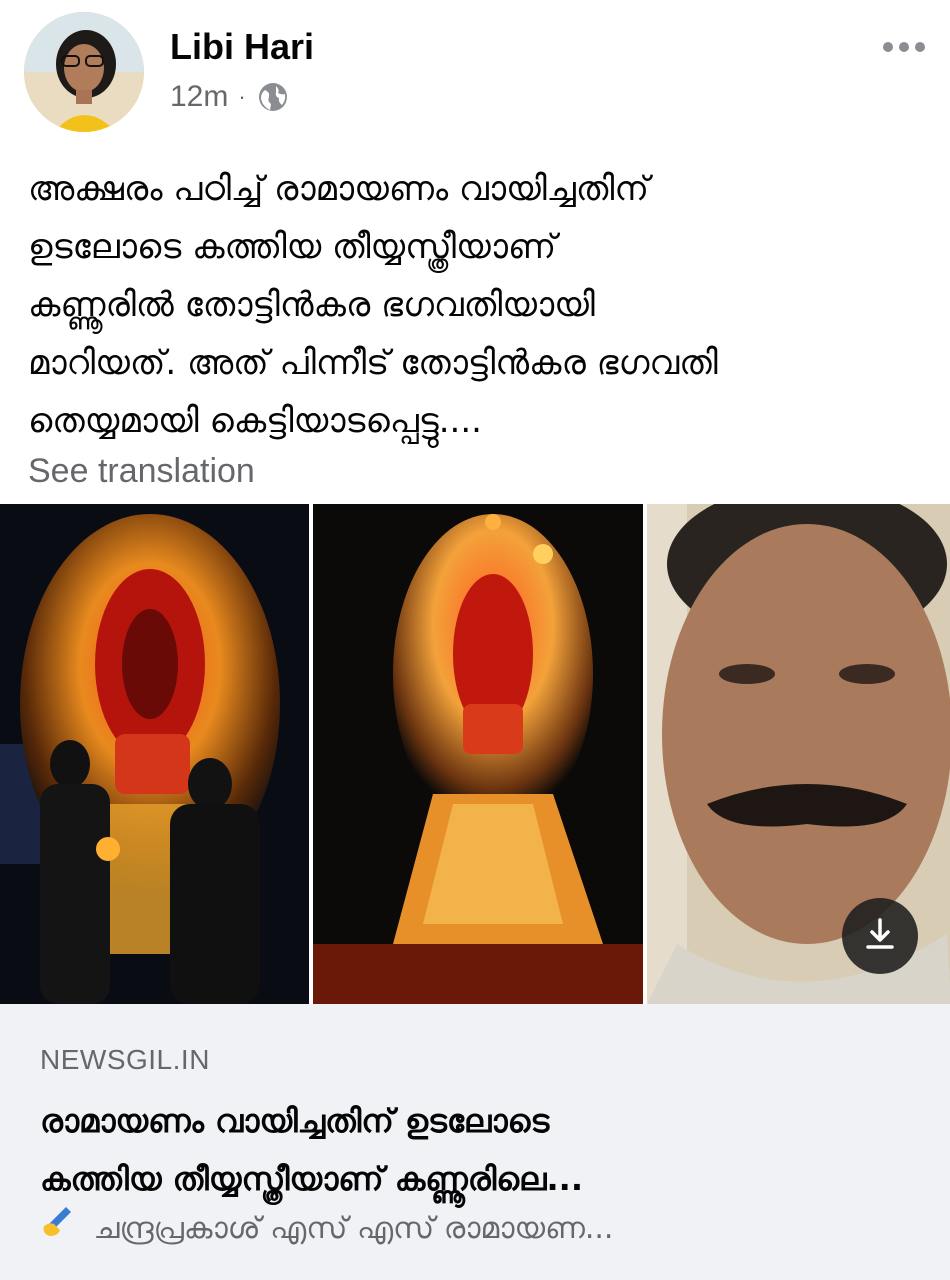 Image resolution: width=950 pixels, height=1280 pixels. I want to click on download-icon, so click(880, 936).